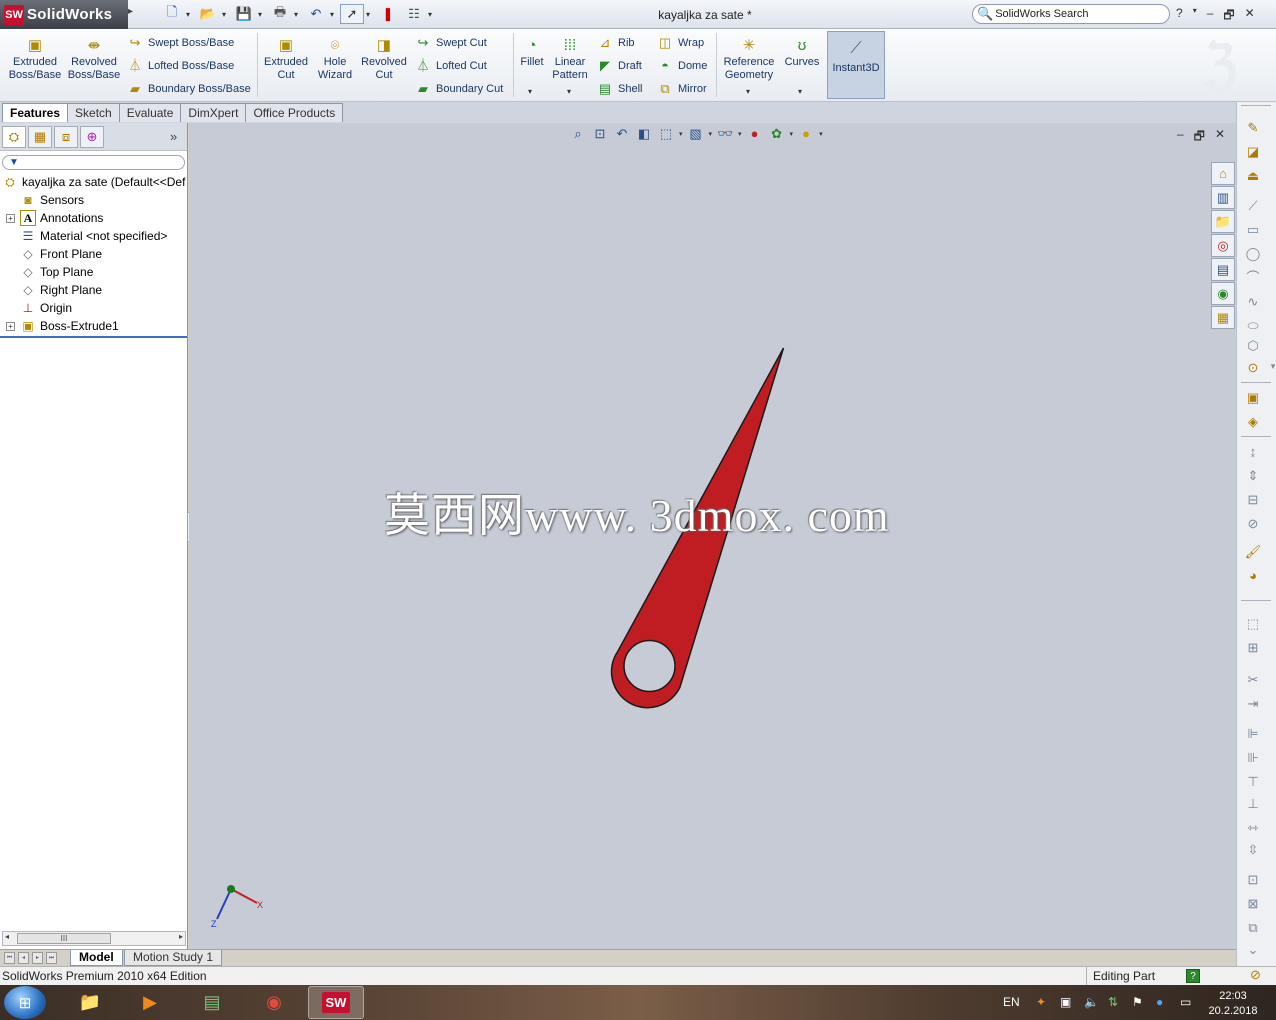 The height and width of the screenshot is (1020, 1276). I want to click on tree-item-front-plane: ◇ Front Plane, so click(93, 254).